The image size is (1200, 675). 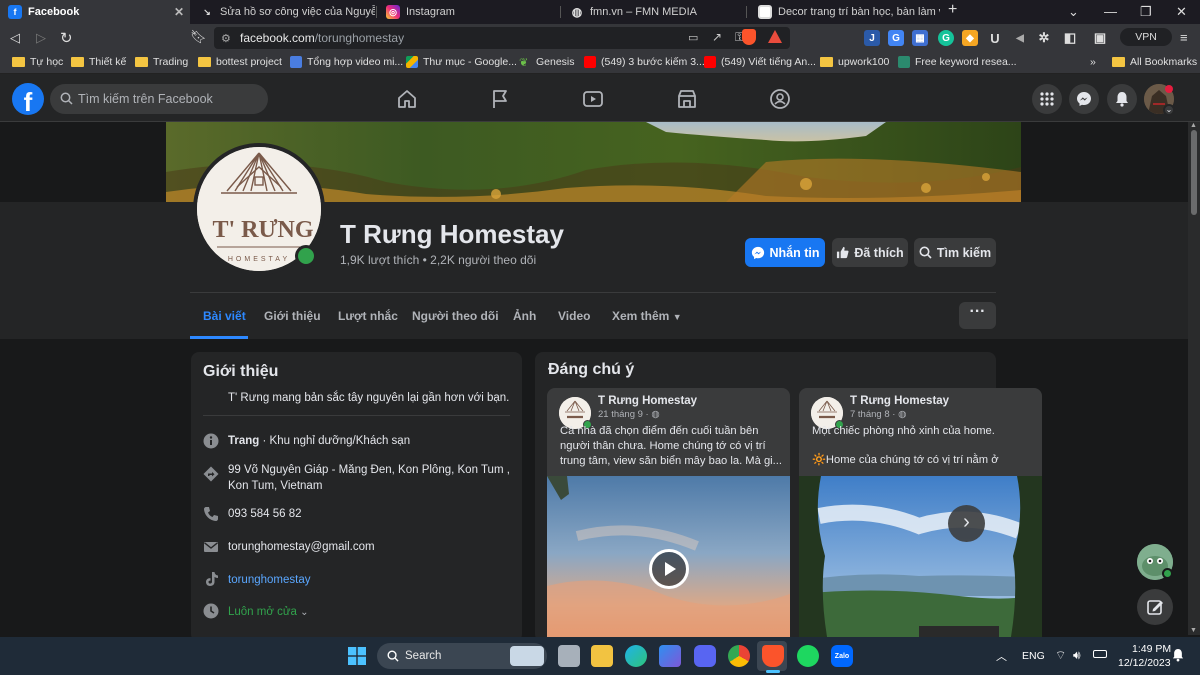 I want to click on liked-button: Đã thích, so click(x=870, y=252).